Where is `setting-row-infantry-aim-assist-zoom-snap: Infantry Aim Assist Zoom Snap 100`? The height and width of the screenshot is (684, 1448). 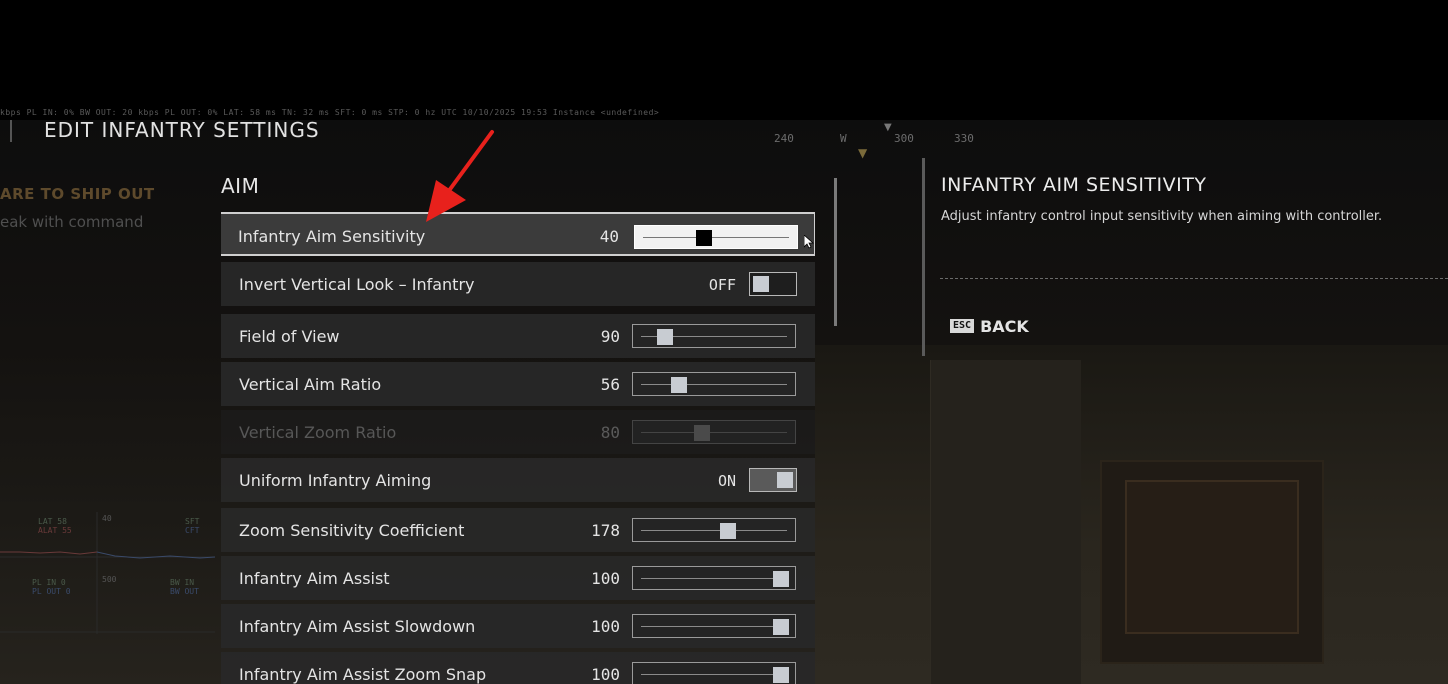 setting-row-infantry-aim-assist-zoom-snap: Infantry Aim Assist Zoom Snap 100 is located at coordinates (518, 668).